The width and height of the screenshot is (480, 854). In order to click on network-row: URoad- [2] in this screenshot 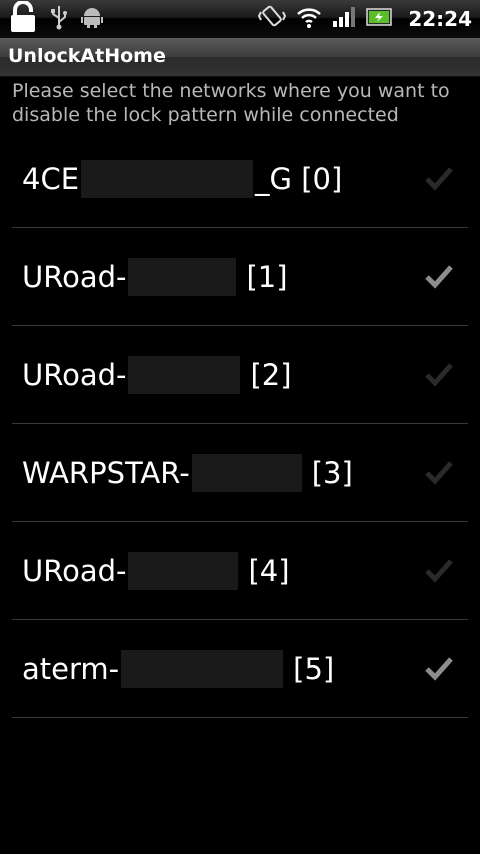, I will do `click(240, 375)`.